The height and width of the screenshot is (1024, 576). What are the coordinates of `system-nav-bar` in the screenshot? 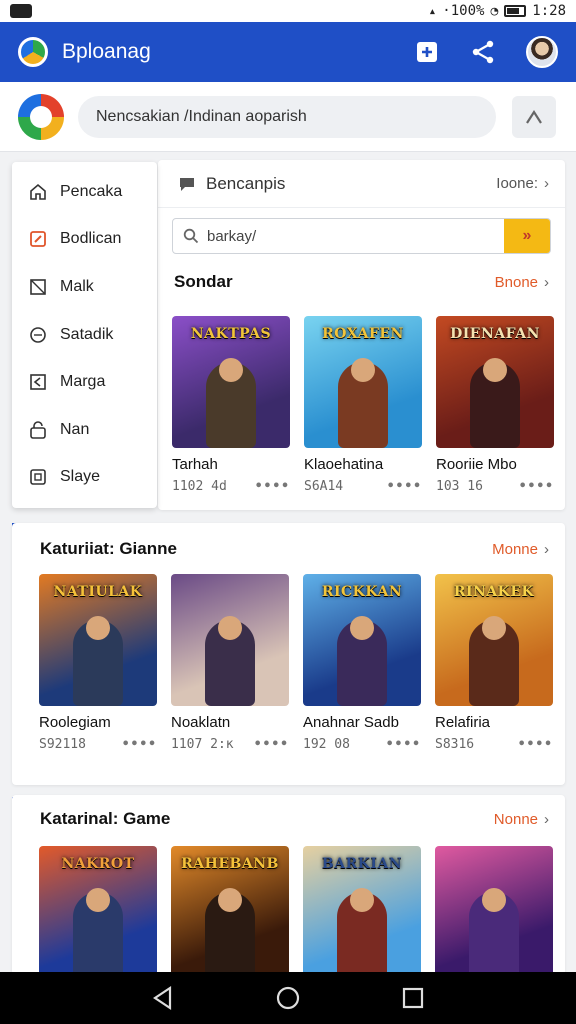 It's located at (288, 998).